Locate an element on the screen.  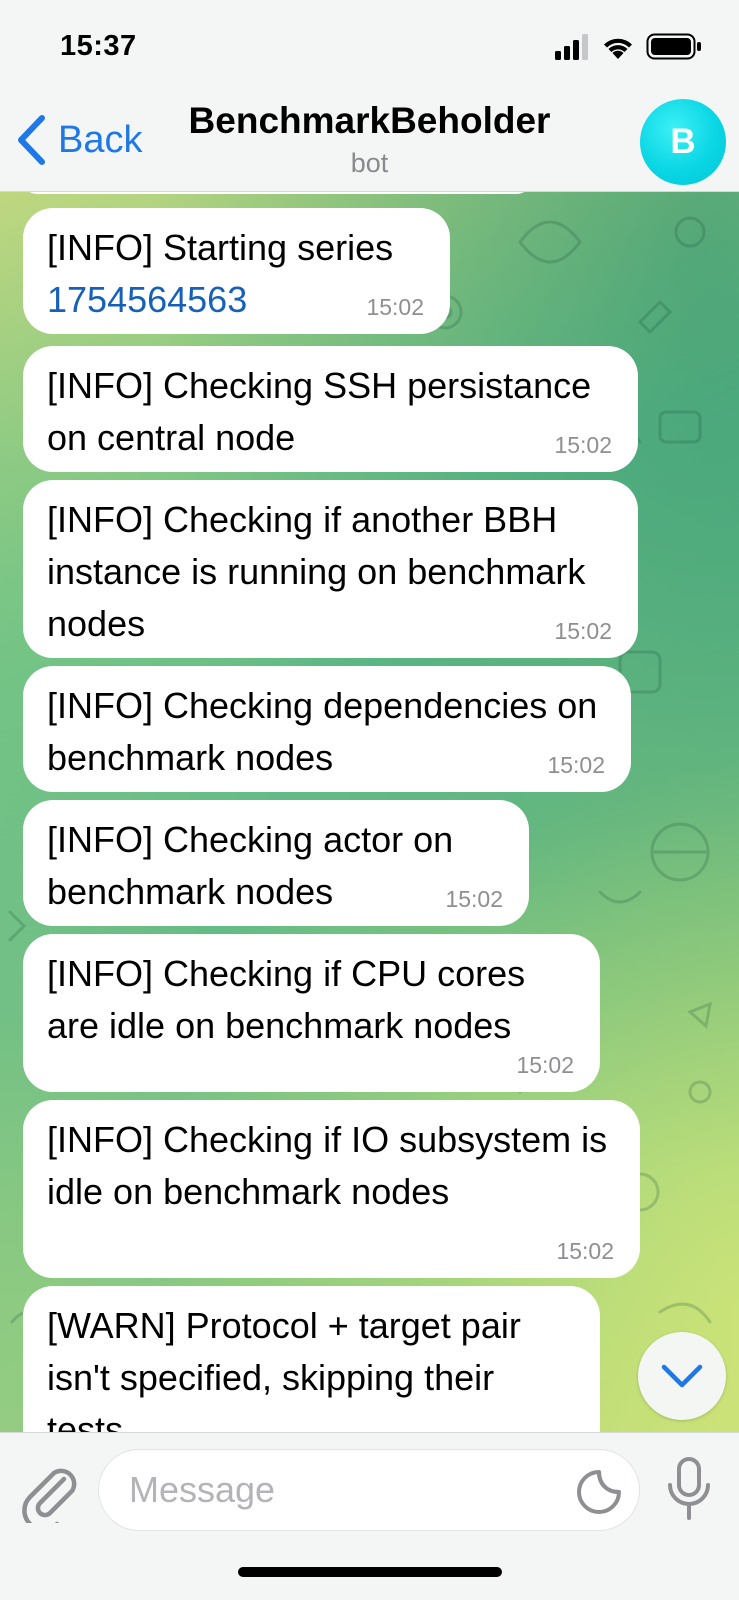
chevron-down-icon is located at coordinates (682, 1376).